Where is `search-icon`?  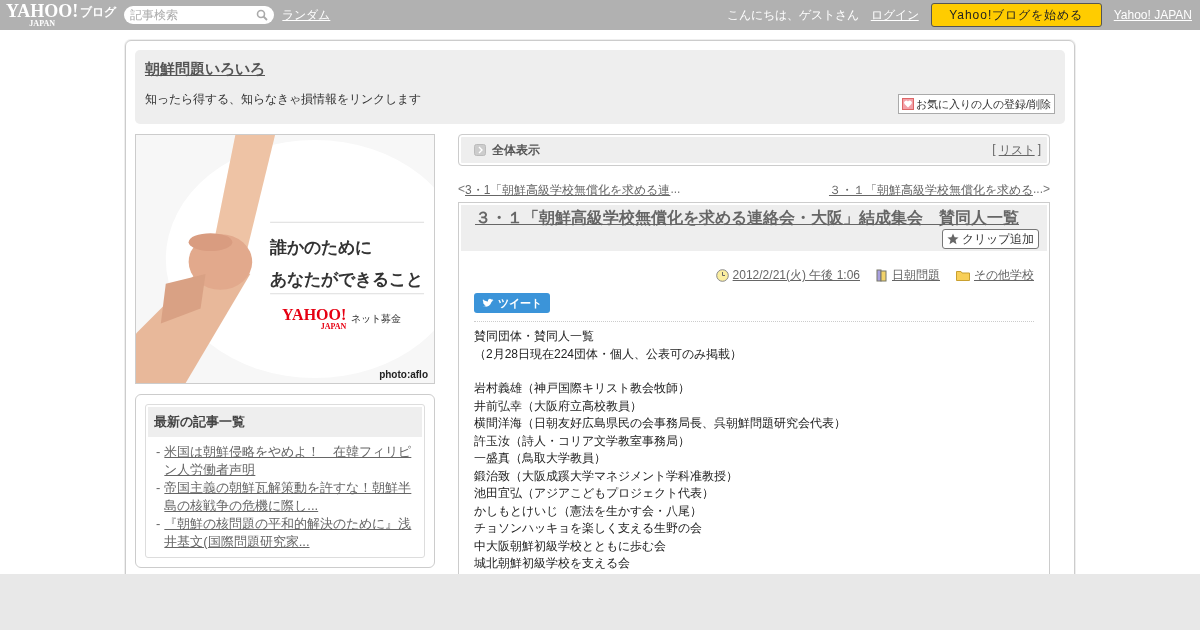 search-icon is located at coordinates (262, 15).